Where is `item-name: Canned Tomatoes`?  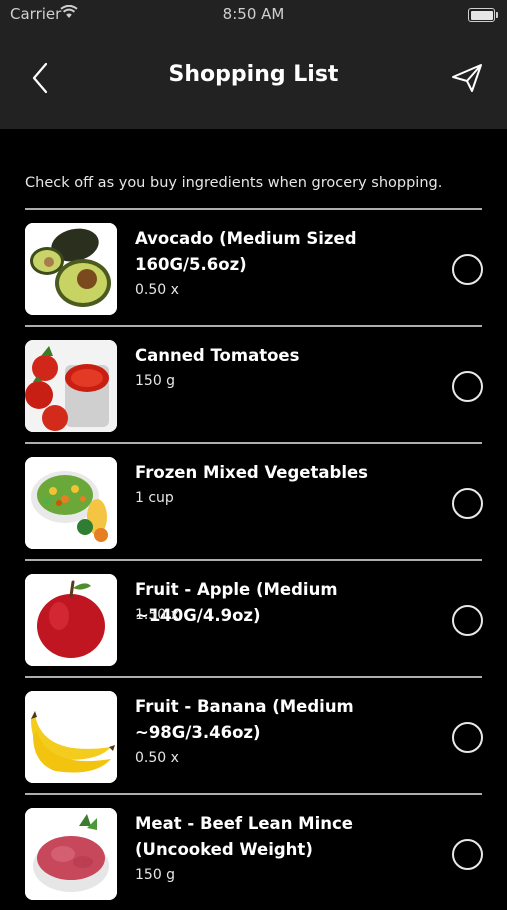
item-name: Canned Tomatoes is located at coordinates (217, 355).